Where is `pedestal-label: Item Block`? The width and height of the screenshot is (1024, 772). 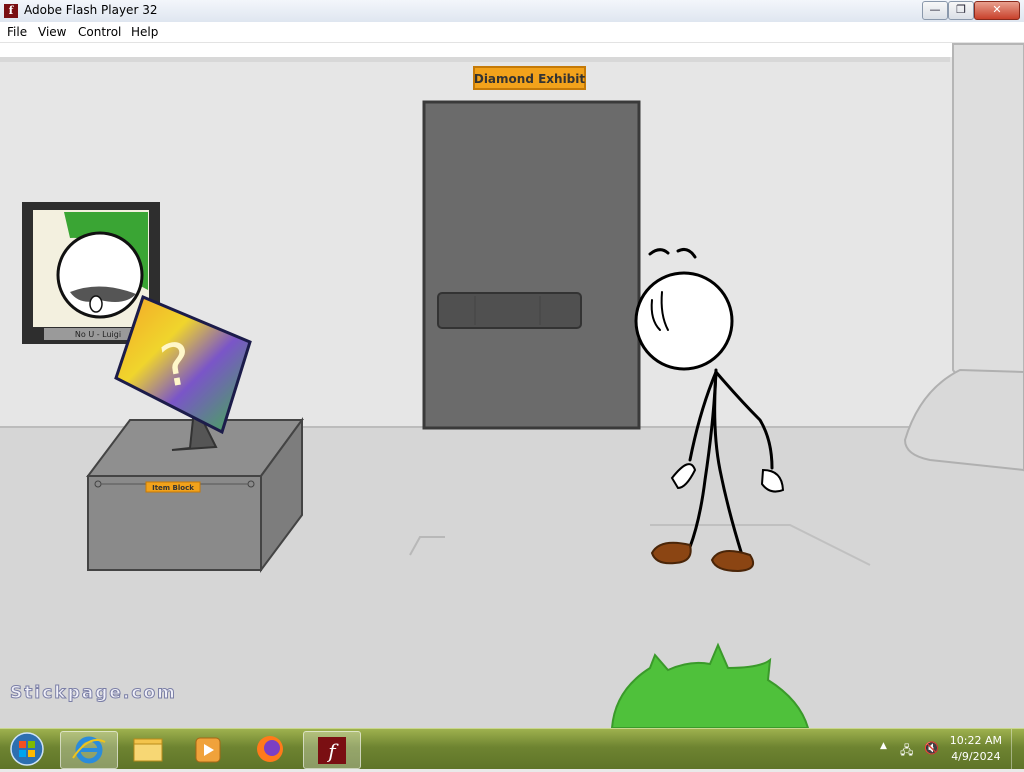 pedestal-label: Item Block is located at coordinates (173, 488).